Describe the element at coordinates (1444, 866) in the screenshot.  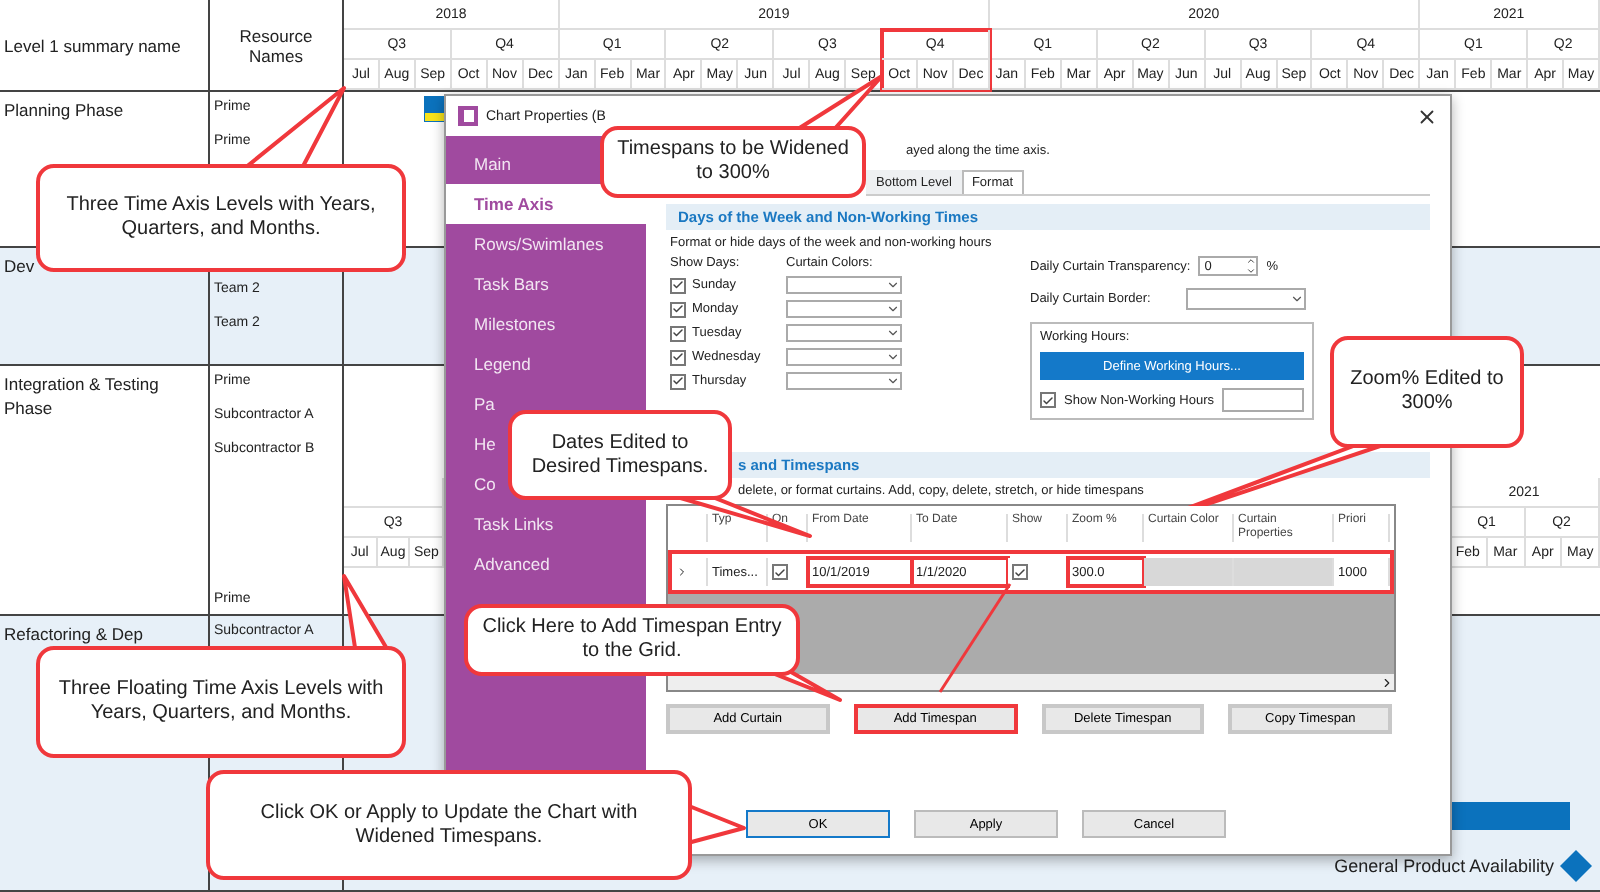
I see `milestone-label: General Product Availability` at that location.